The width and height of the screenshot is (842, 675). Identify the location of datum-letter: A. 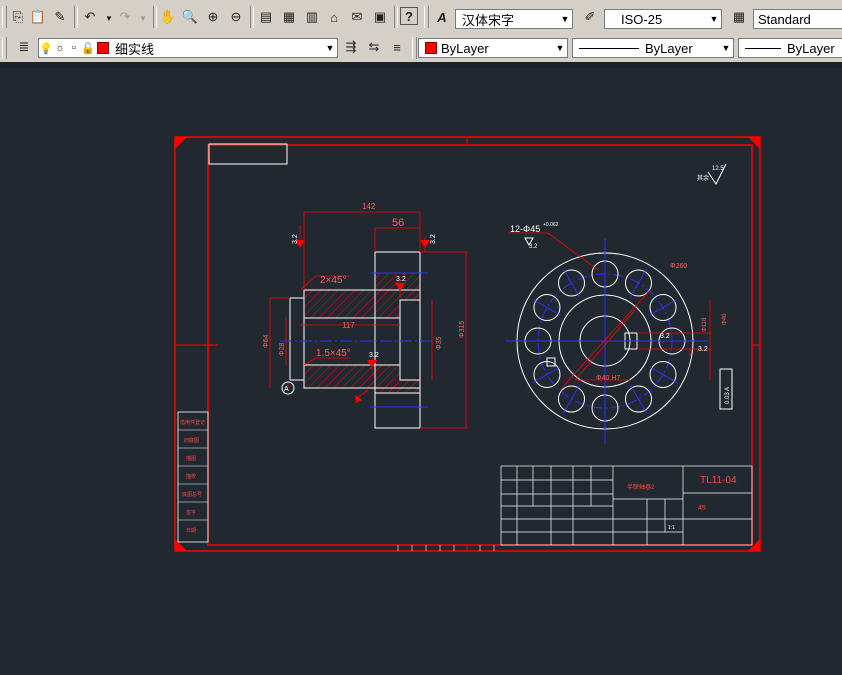
(286, 389).